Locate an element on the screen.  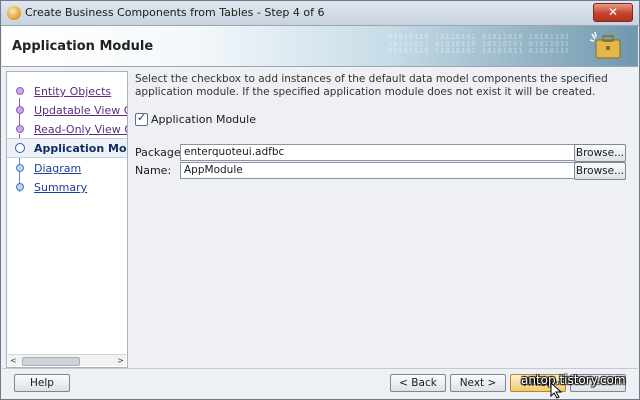
next-button: Next > is located at coordinates (478, 383).